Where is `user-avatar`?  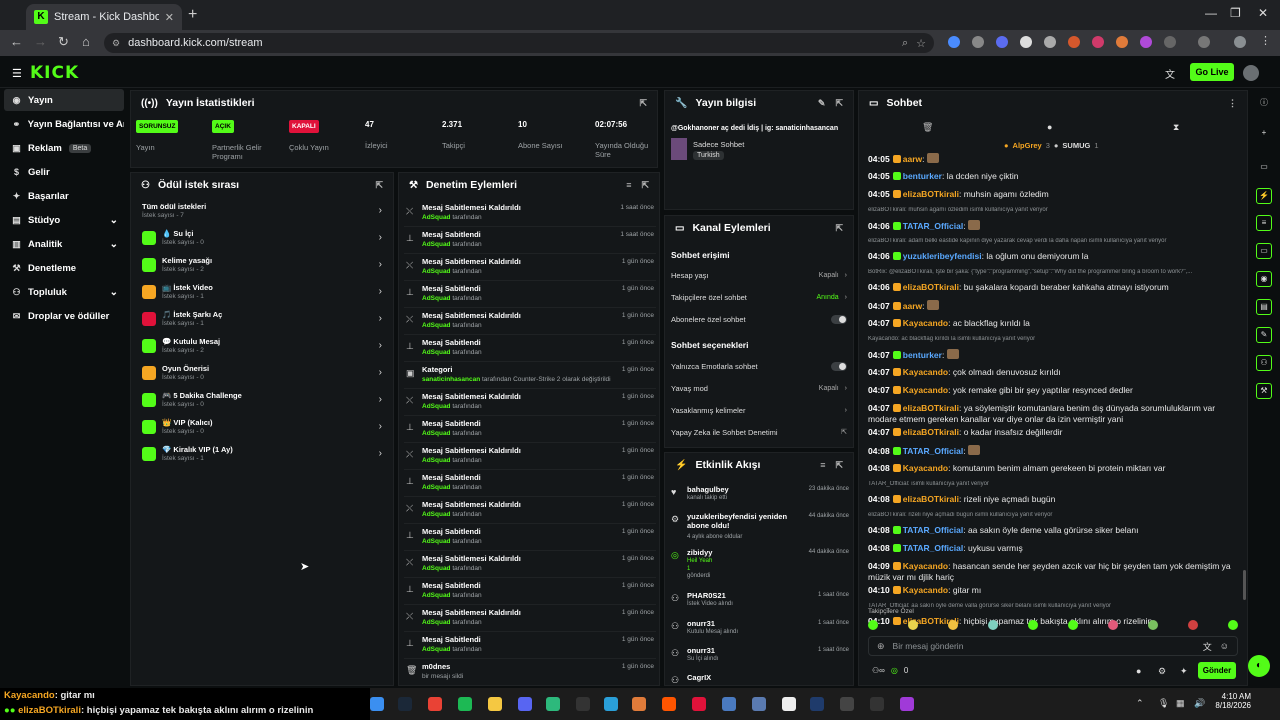 user-avatar is located at coordinates (1251, 73).